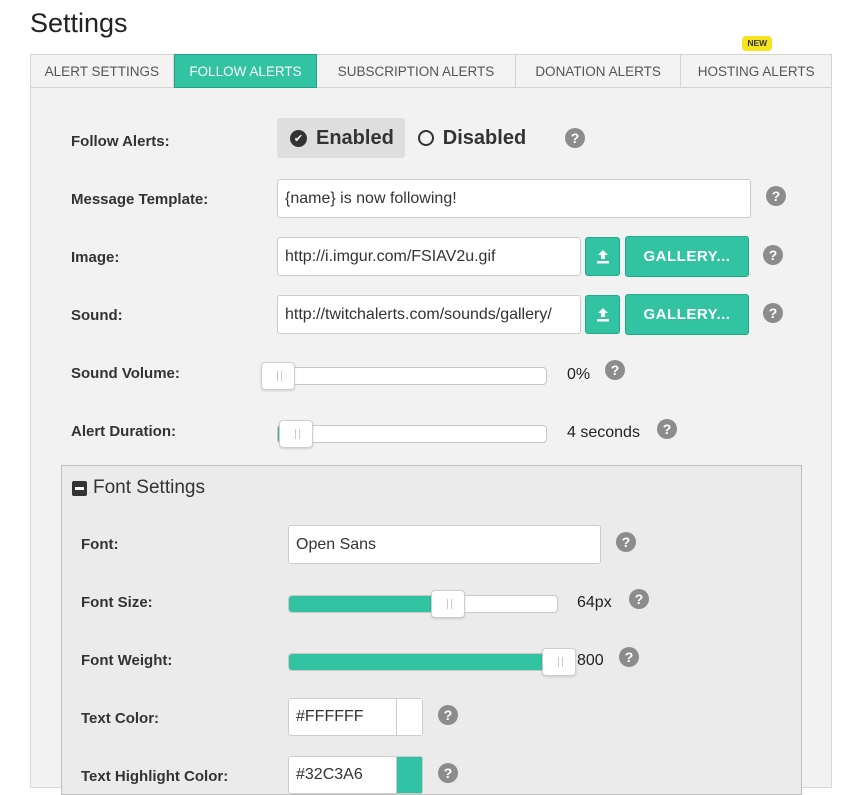  Describe the element at coordinates (416, 71) in the screenshot. I see `tab-subscription-alerts: SUBSCRIPTION ALERTS` at that location.